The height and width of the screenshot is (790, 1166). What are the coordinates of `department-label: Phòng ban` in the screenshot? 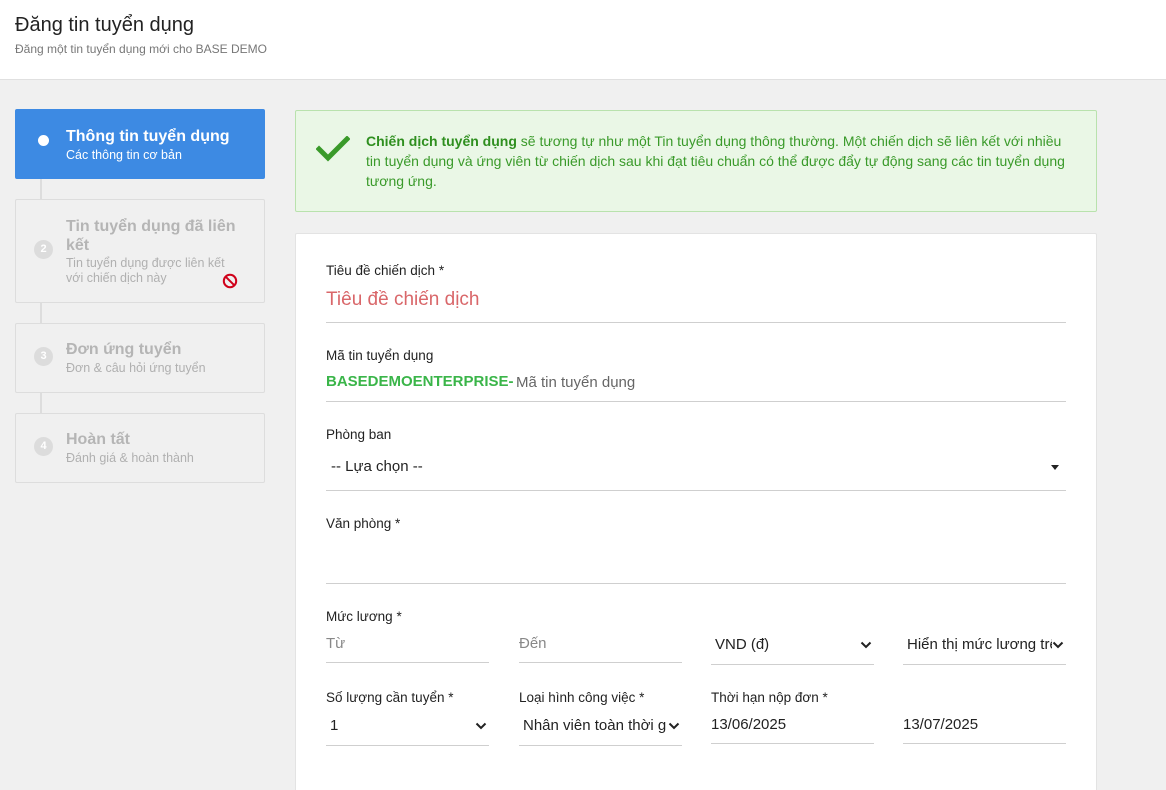 It's located at (359, 434).